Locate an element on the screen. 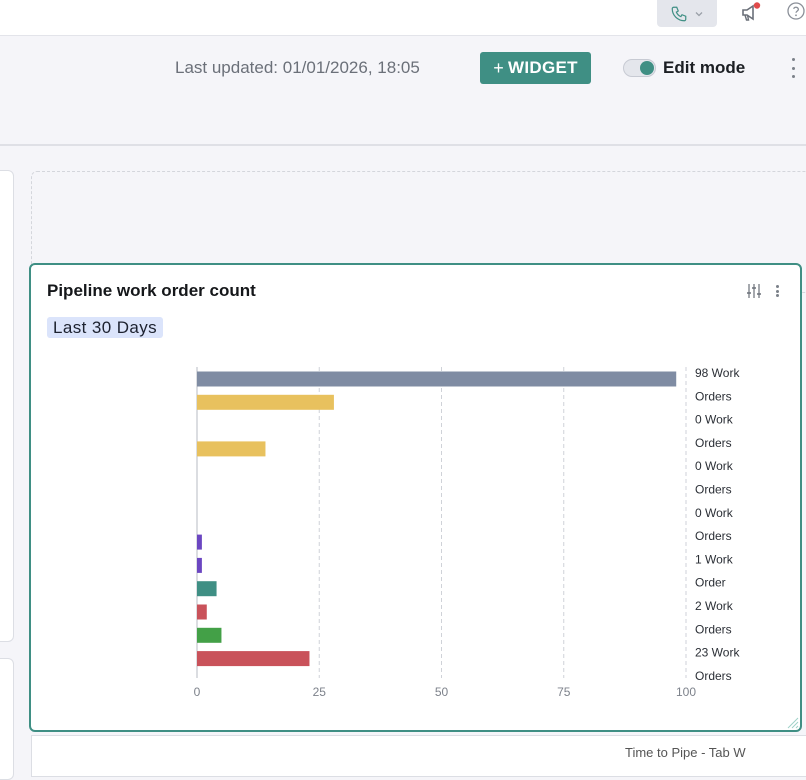  bar-label: 2 Work is located at coordinates (714, 606).